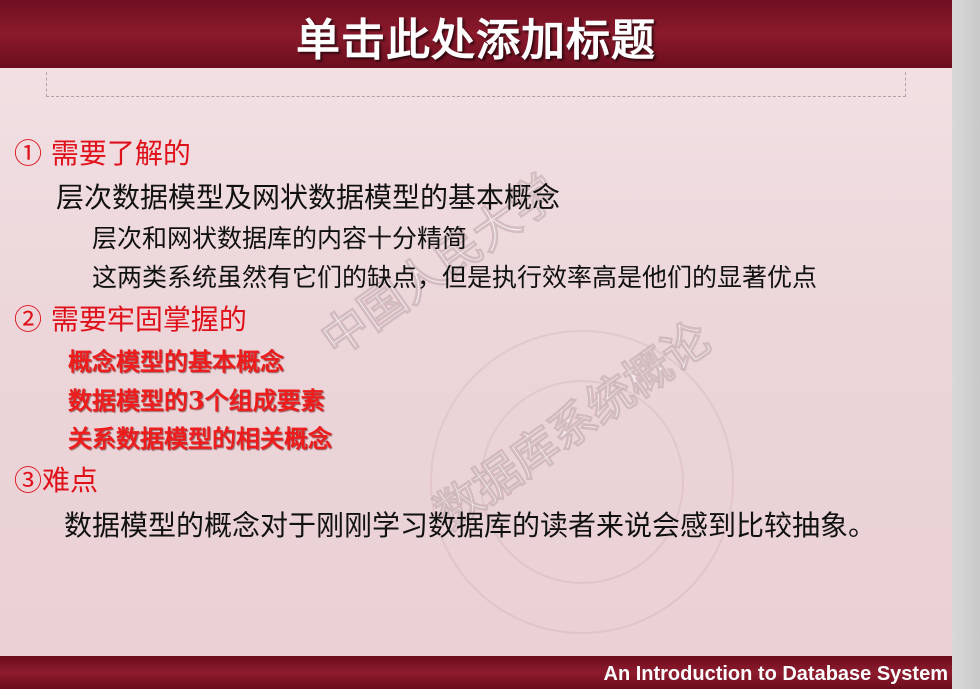  I want to click on master-item: 关系数据模型的相关概念, so click(200, 438).